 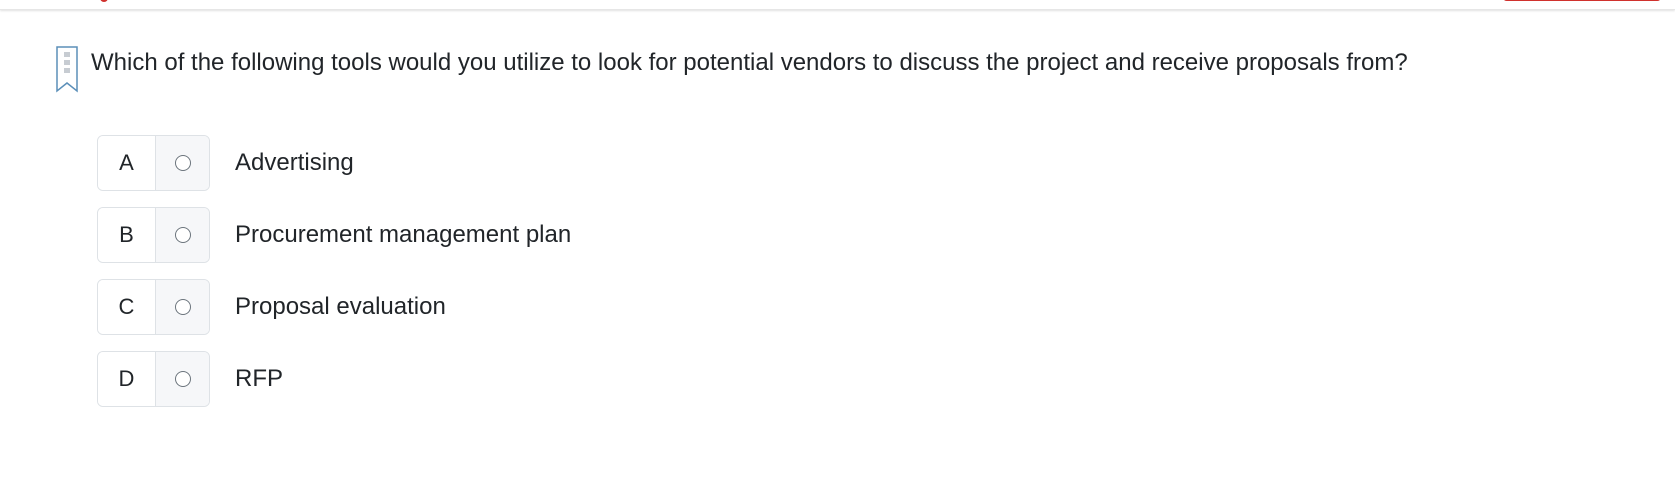 What do you see at coordinates (340, 307) in the screenshot?
I see `option-label: Proposal evaluation` at bounding box center [340, 307].